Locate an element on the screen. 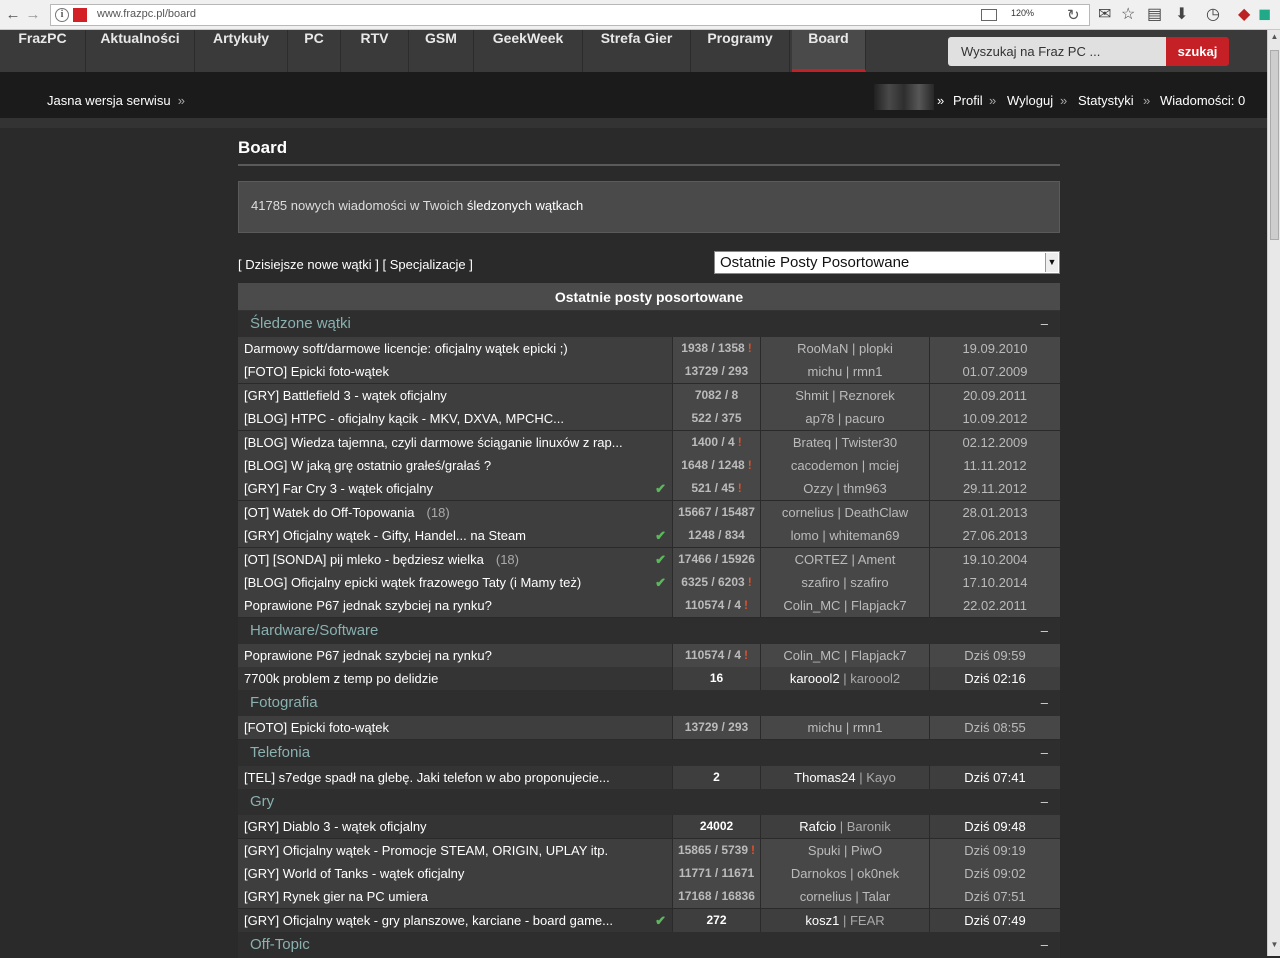  section-header: Śledzone wątki – is located at coordinates (649, 324).